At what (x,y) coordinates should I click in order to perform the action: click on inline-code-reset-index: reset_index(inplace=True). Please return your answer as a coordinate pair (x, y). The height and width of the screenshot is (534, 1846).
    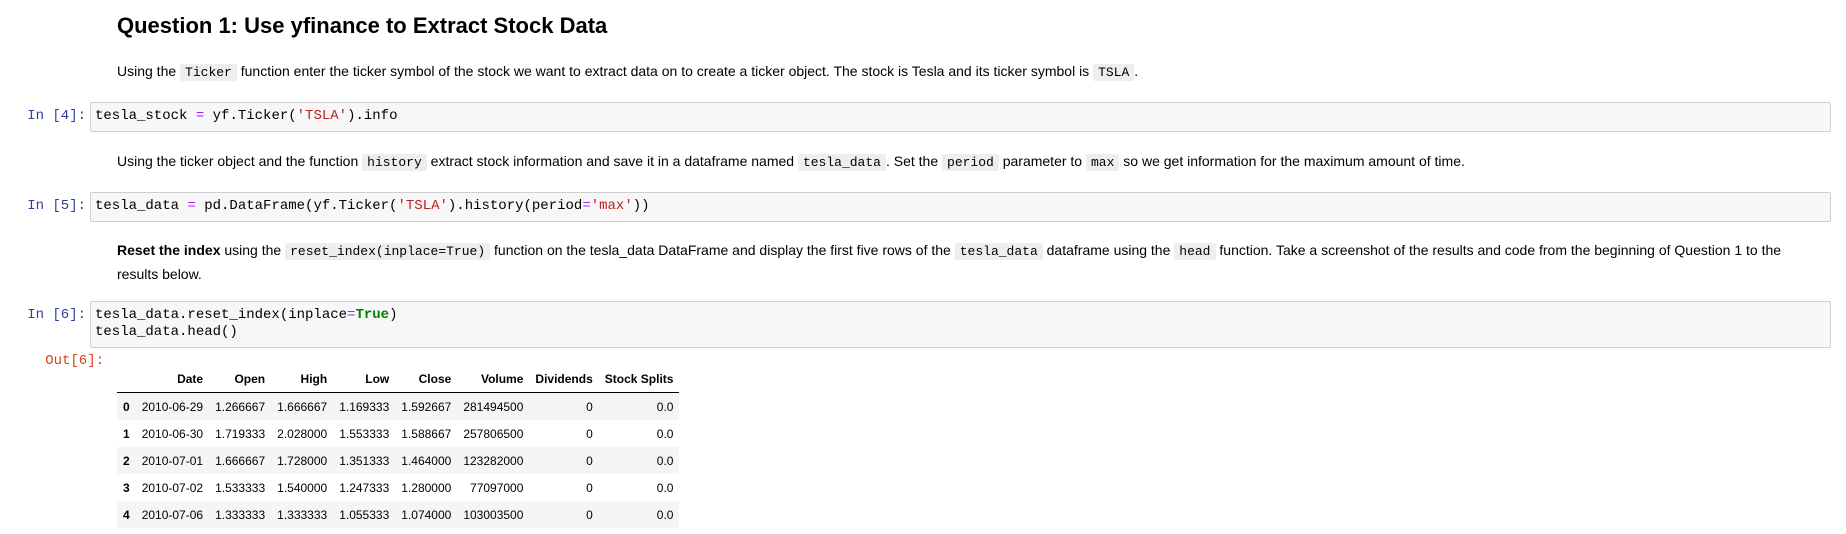
    Looking at the image, I should click on (388, 251).